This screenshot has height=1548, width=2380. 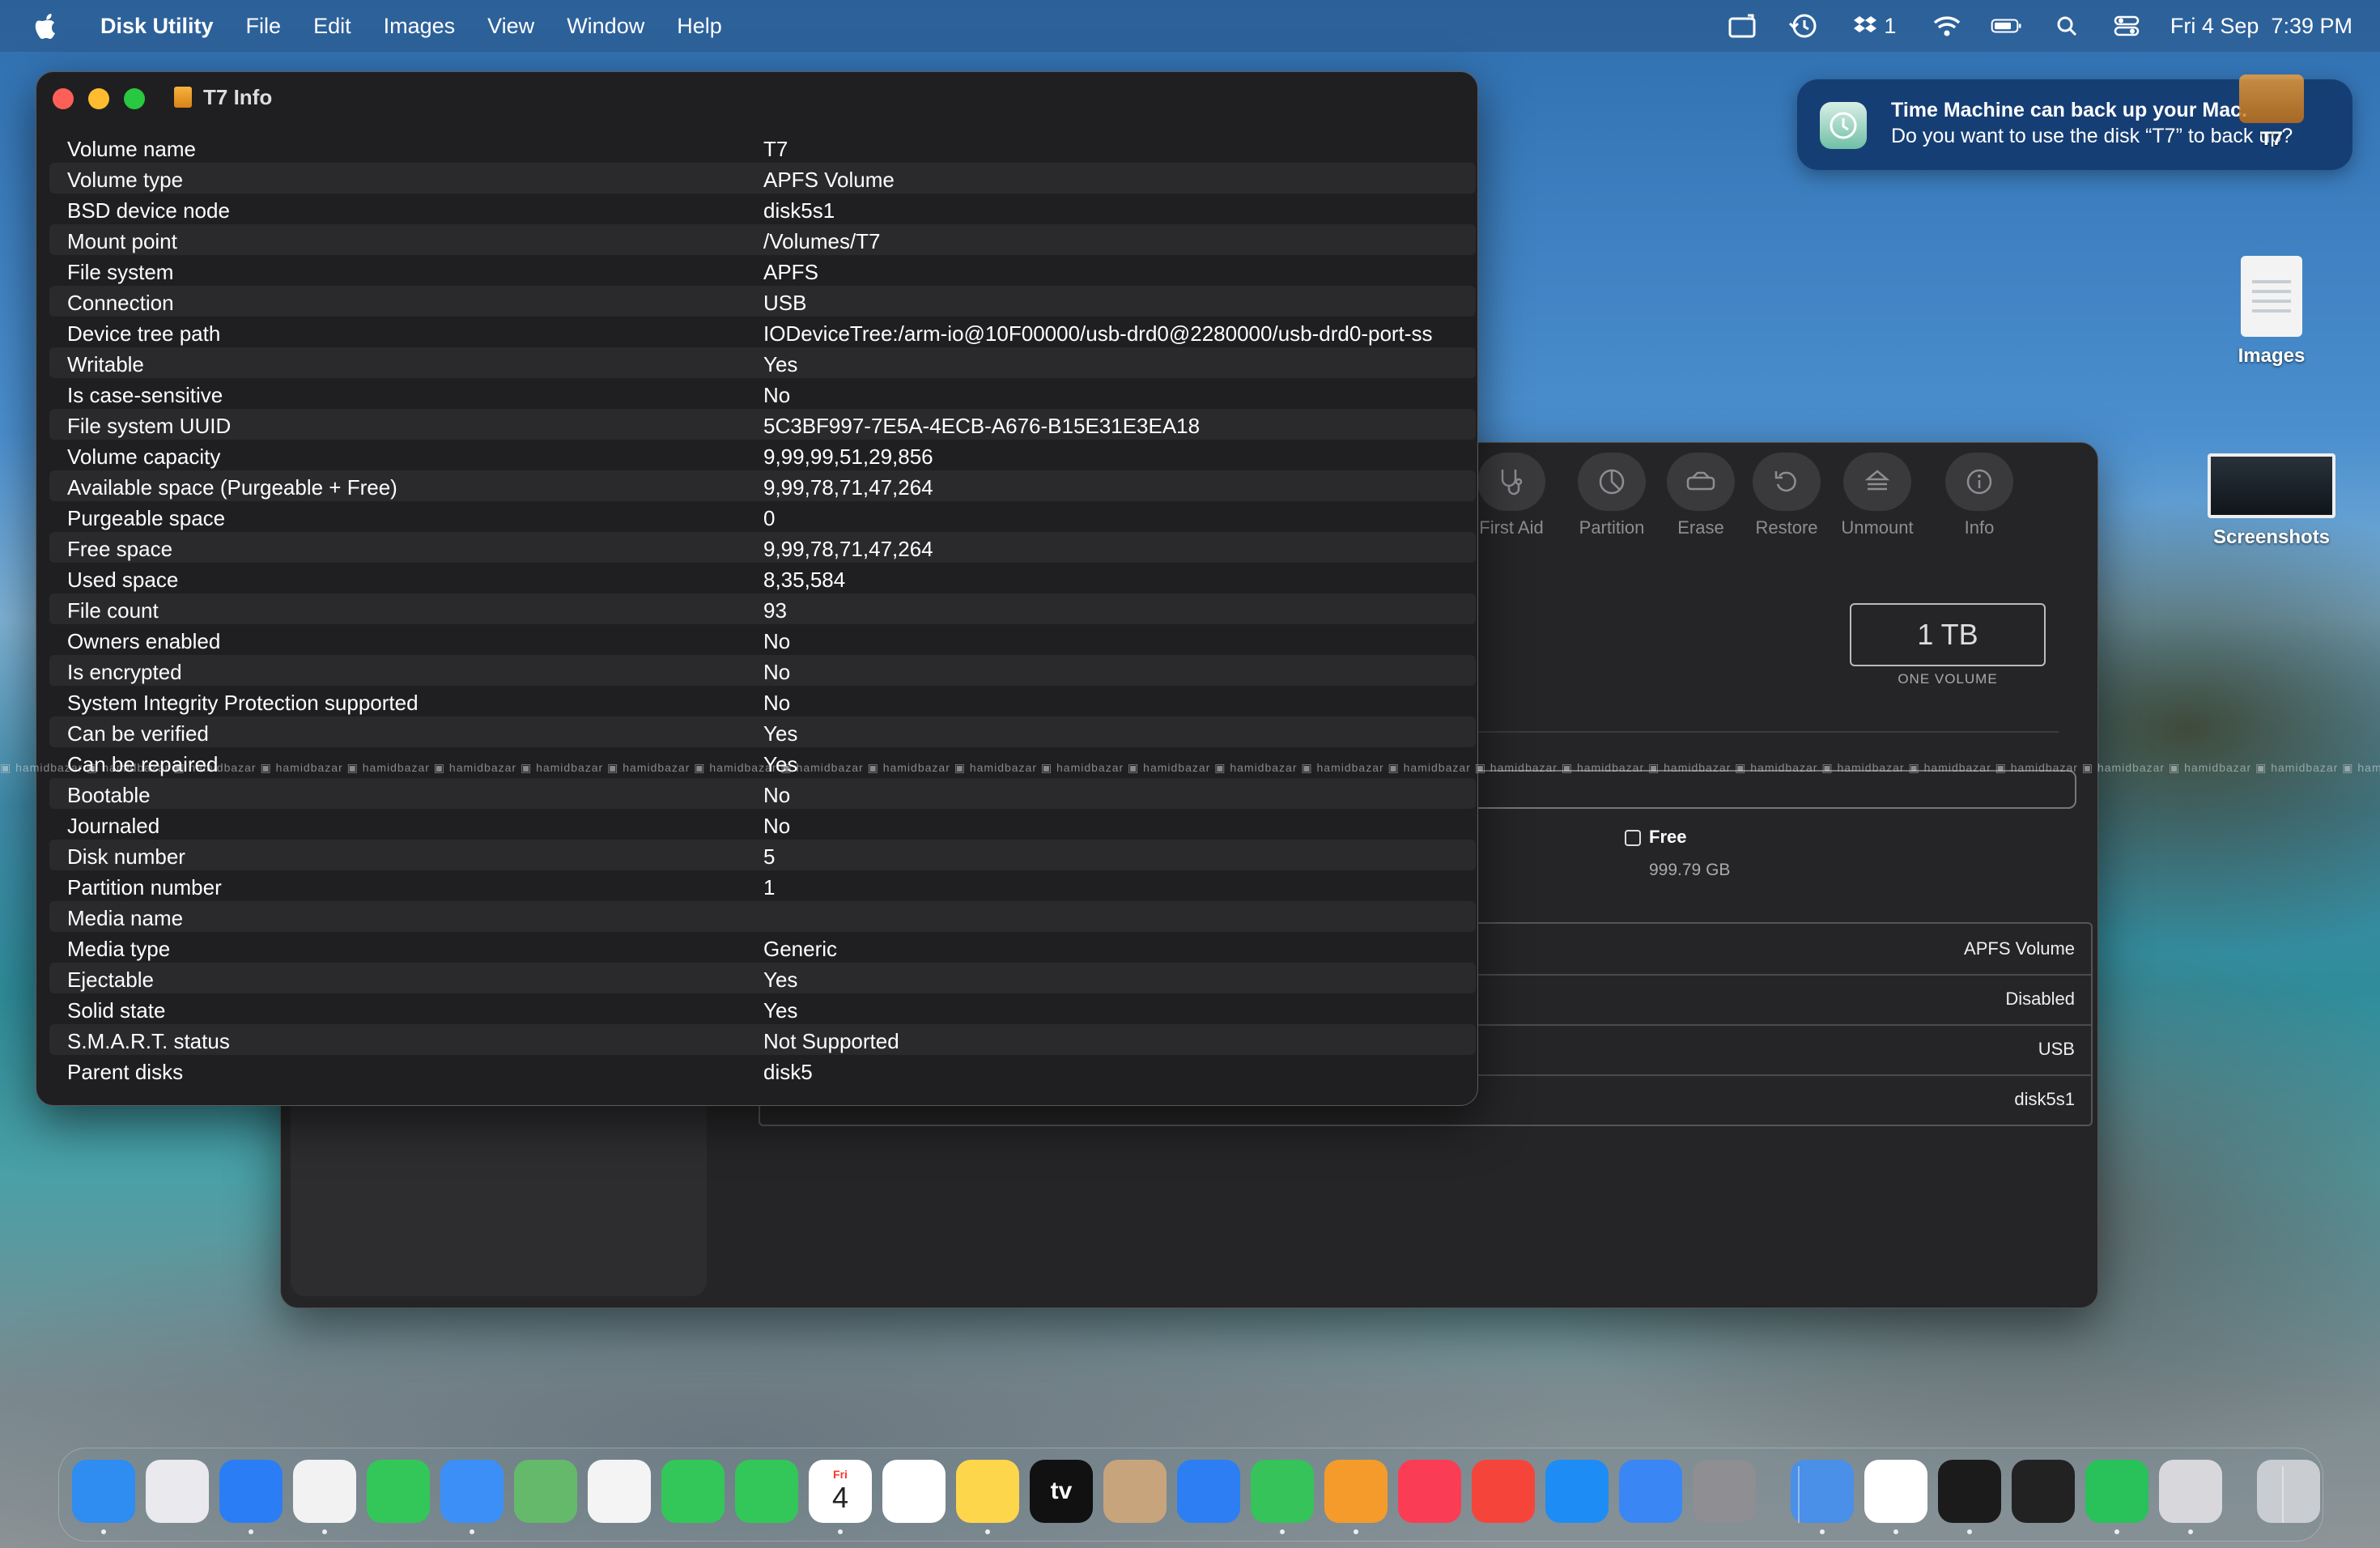 What do you see at coordinates (699, 27) in the screenshot?
I see `menu-help: Help` at bounding box center [699, 27].